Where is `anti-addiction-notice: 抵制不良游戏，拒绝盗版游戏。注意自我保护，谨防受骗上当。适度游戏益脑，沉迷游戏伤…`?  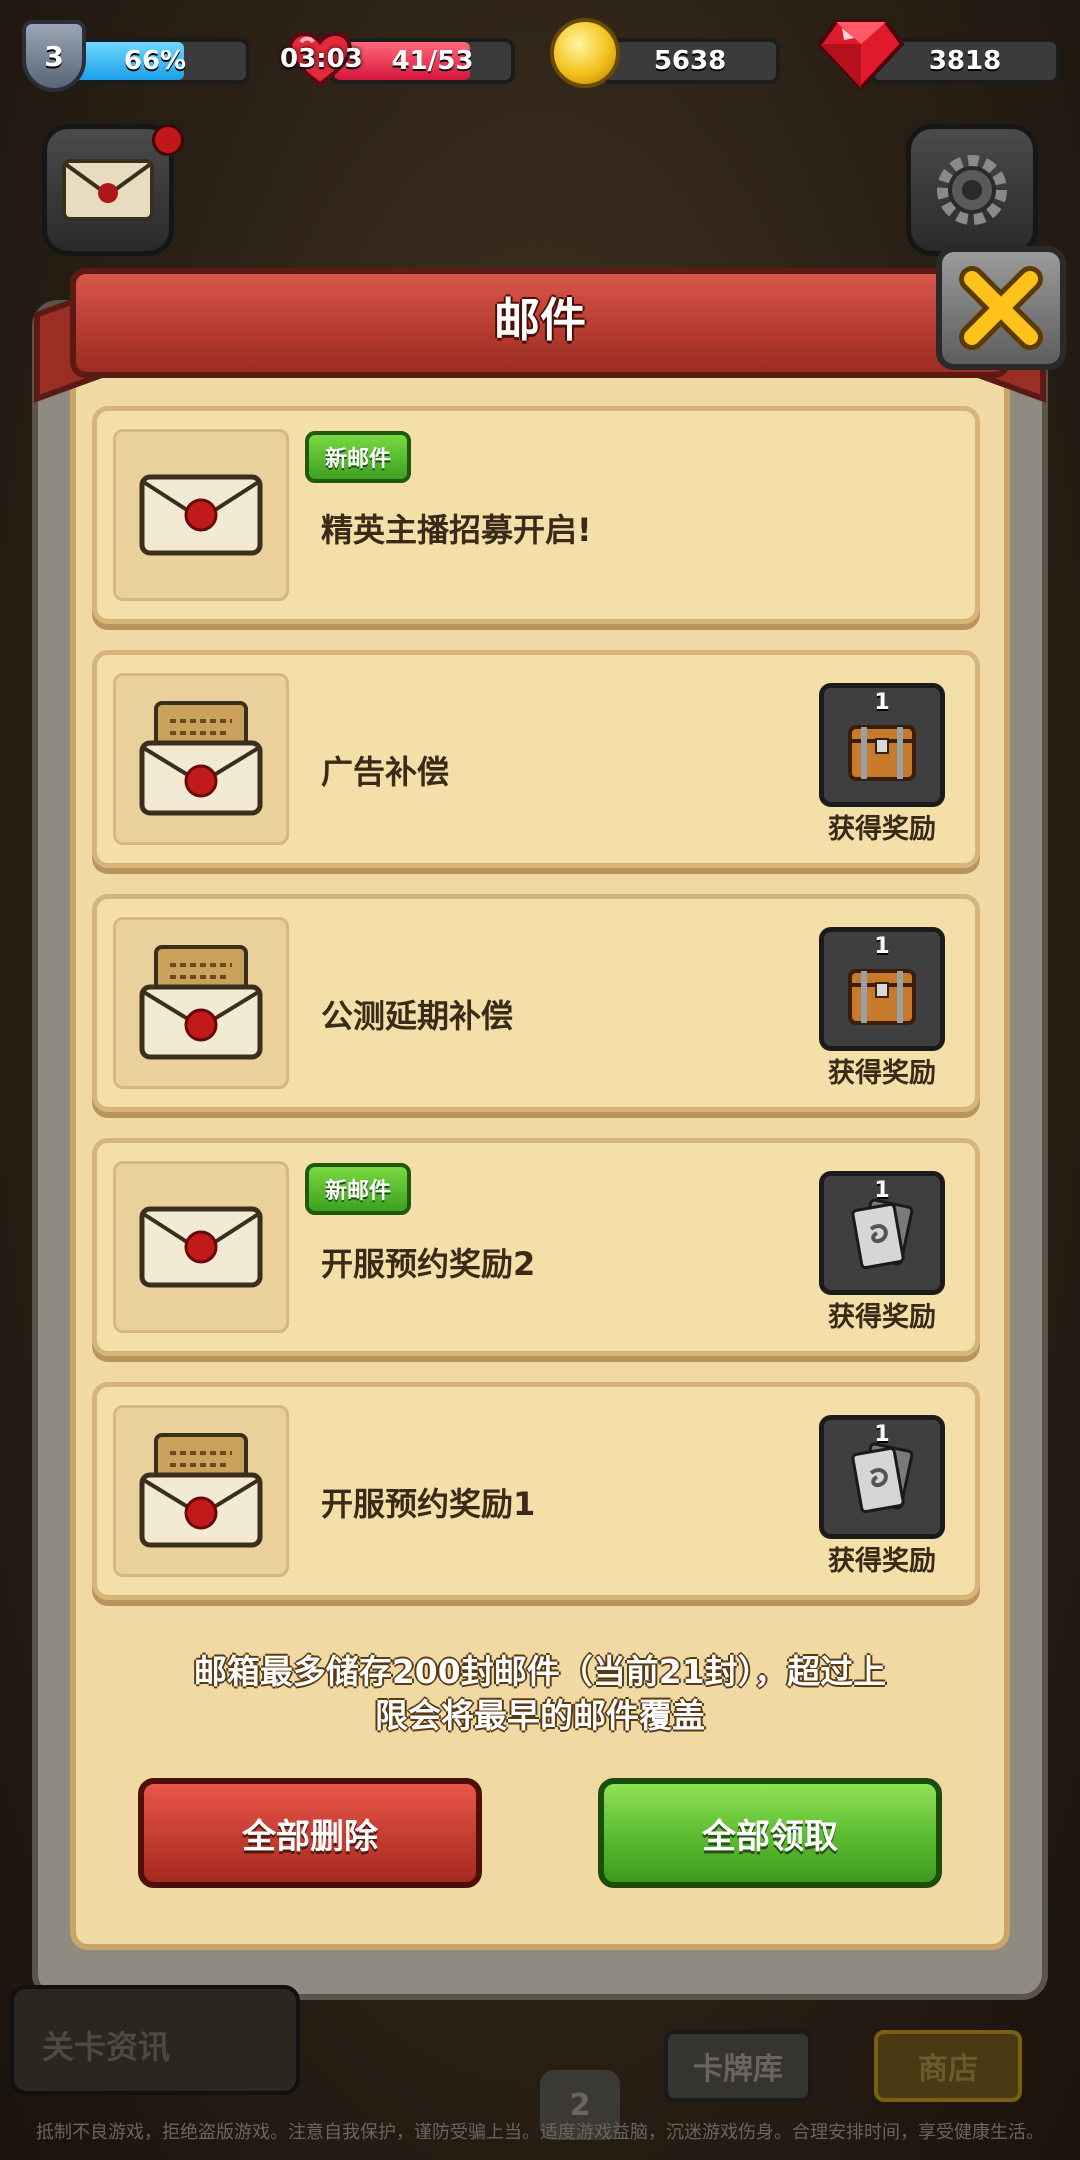 anti-addiction-notice: 抵制不良游戏，拒绝盗版游戏。注意自我保护，谨防受骗上当。适度游戏益脑，沉迷游戏伤… is located at coordinates (540, 2132).